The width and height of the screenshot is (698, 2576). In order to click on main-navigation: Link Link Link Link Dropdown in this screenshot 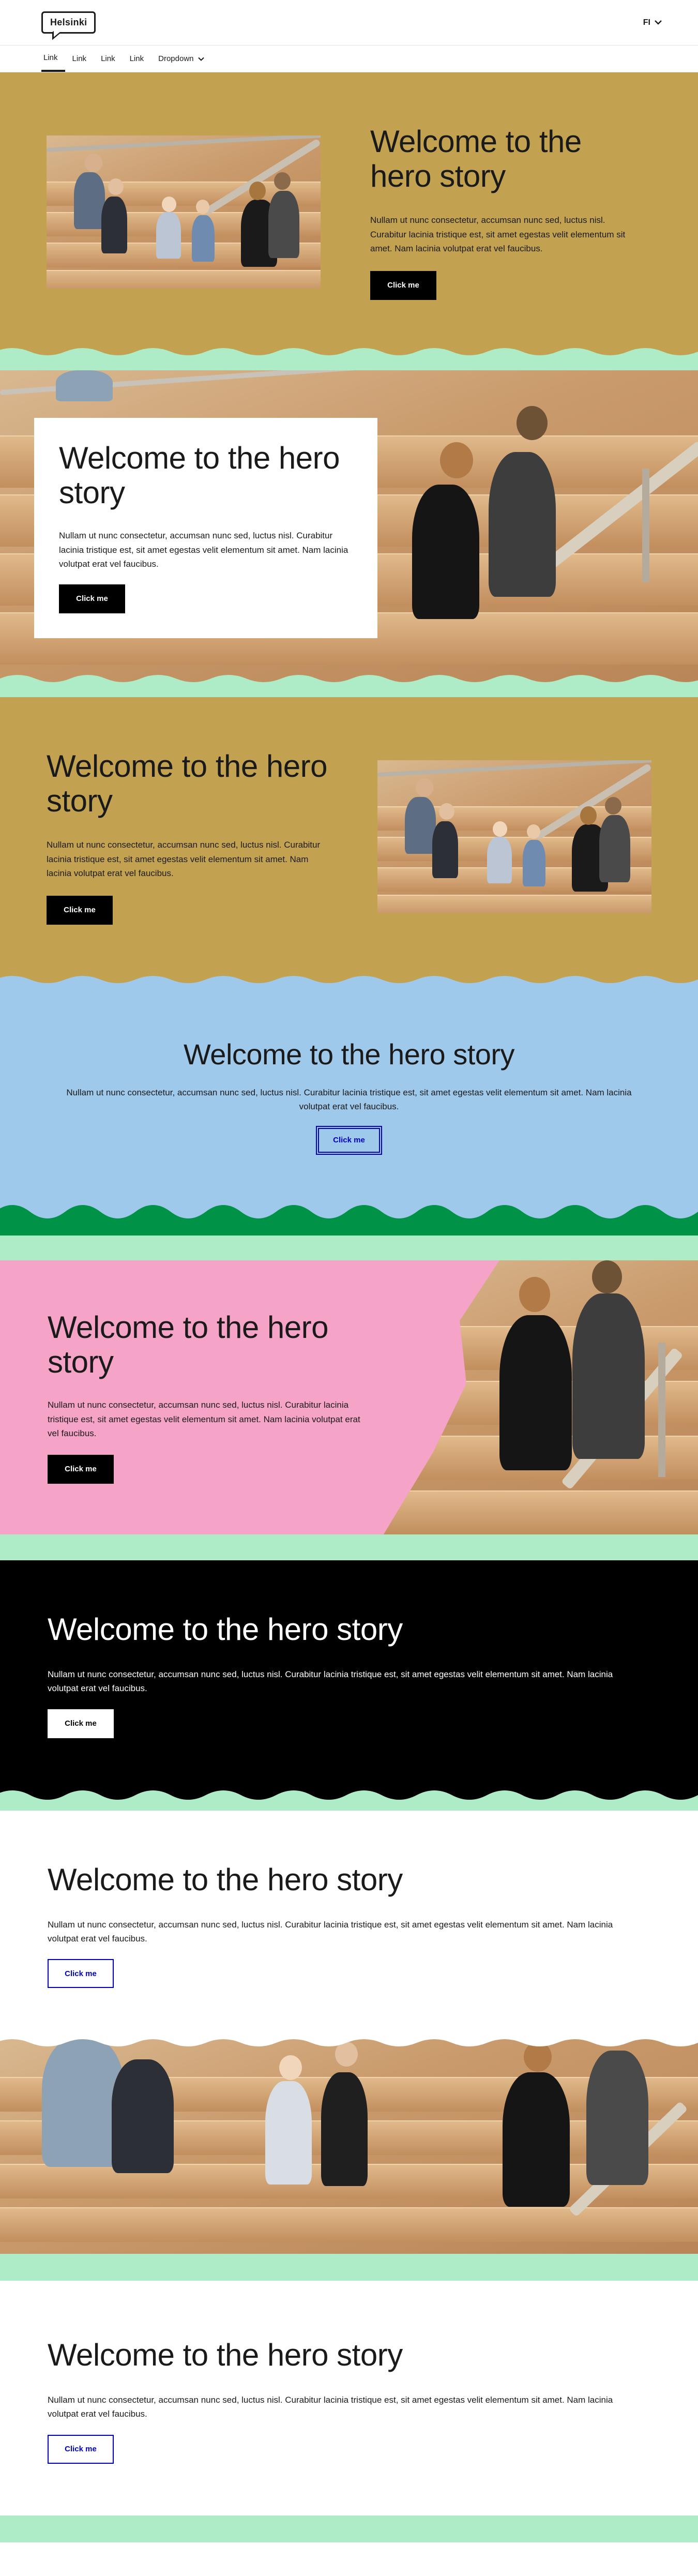, I will do `click(349, 59)`.